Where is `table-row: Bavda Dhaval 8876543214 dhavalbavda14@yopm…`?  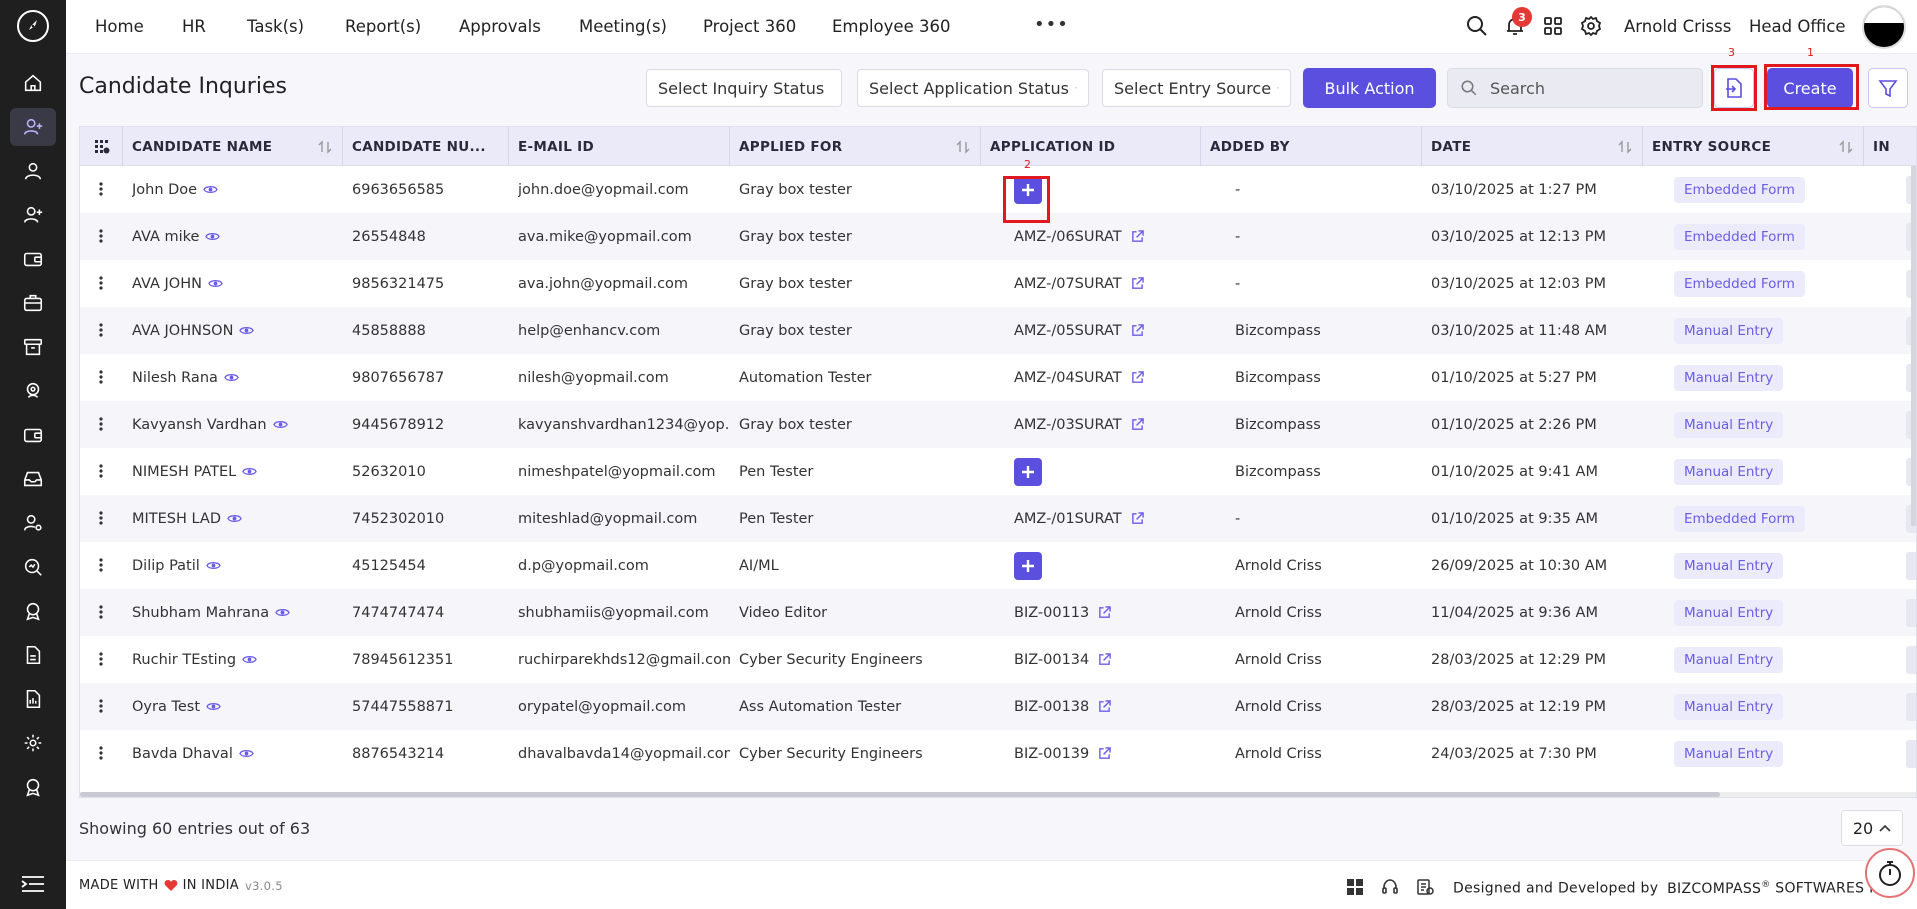
table-row: Bavda Dhaval 8876543214 dhavalbavda14@yopm… is located at coordinates (998, 753).